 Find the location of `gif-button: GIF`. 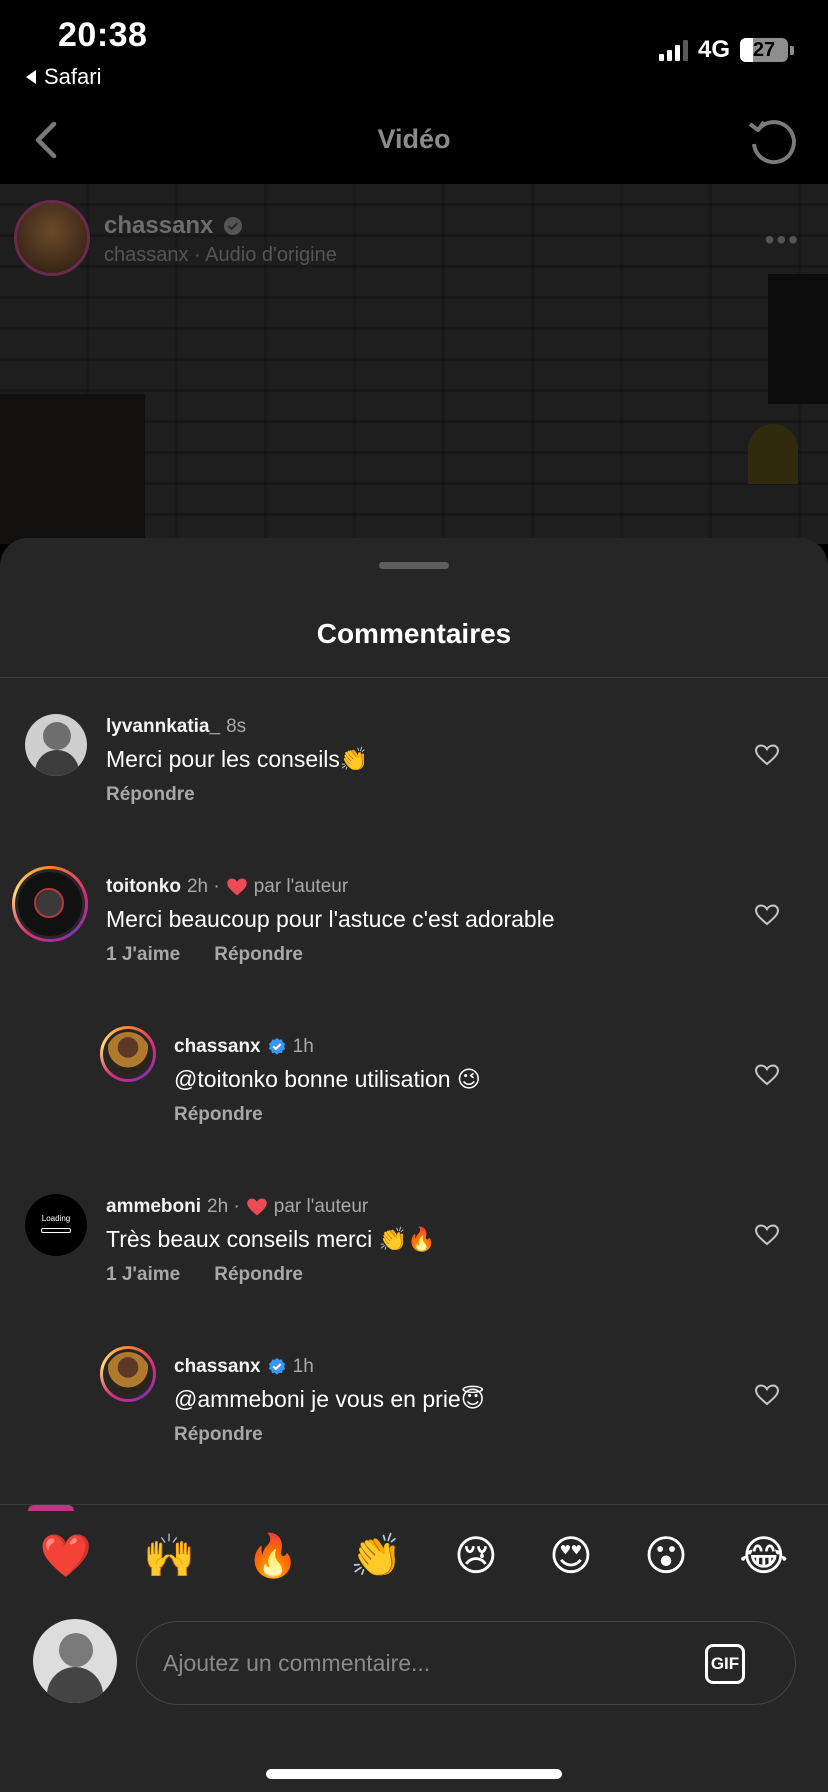

gif-button: GIF is located at coordinates (725, 1664).